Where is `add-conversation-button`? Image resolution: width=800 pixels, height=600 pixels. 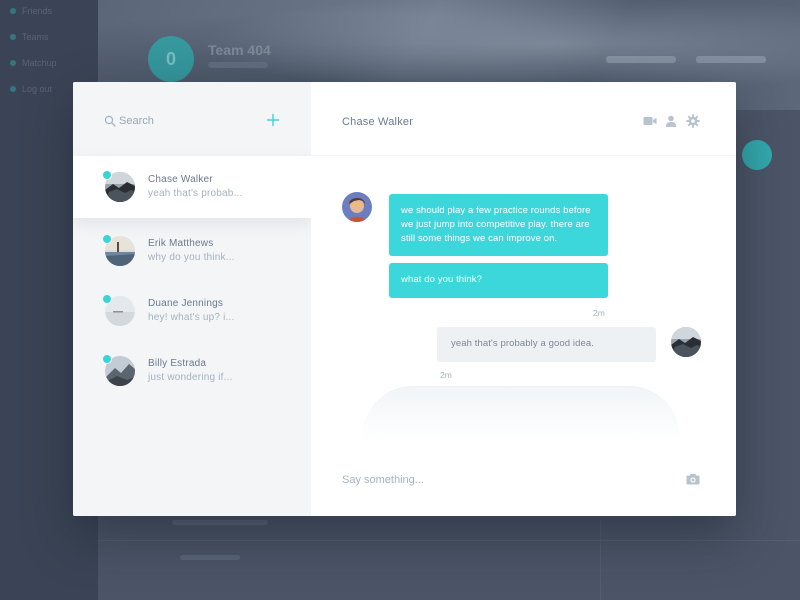
add-conversation-button is located at coordinates (273, 121).